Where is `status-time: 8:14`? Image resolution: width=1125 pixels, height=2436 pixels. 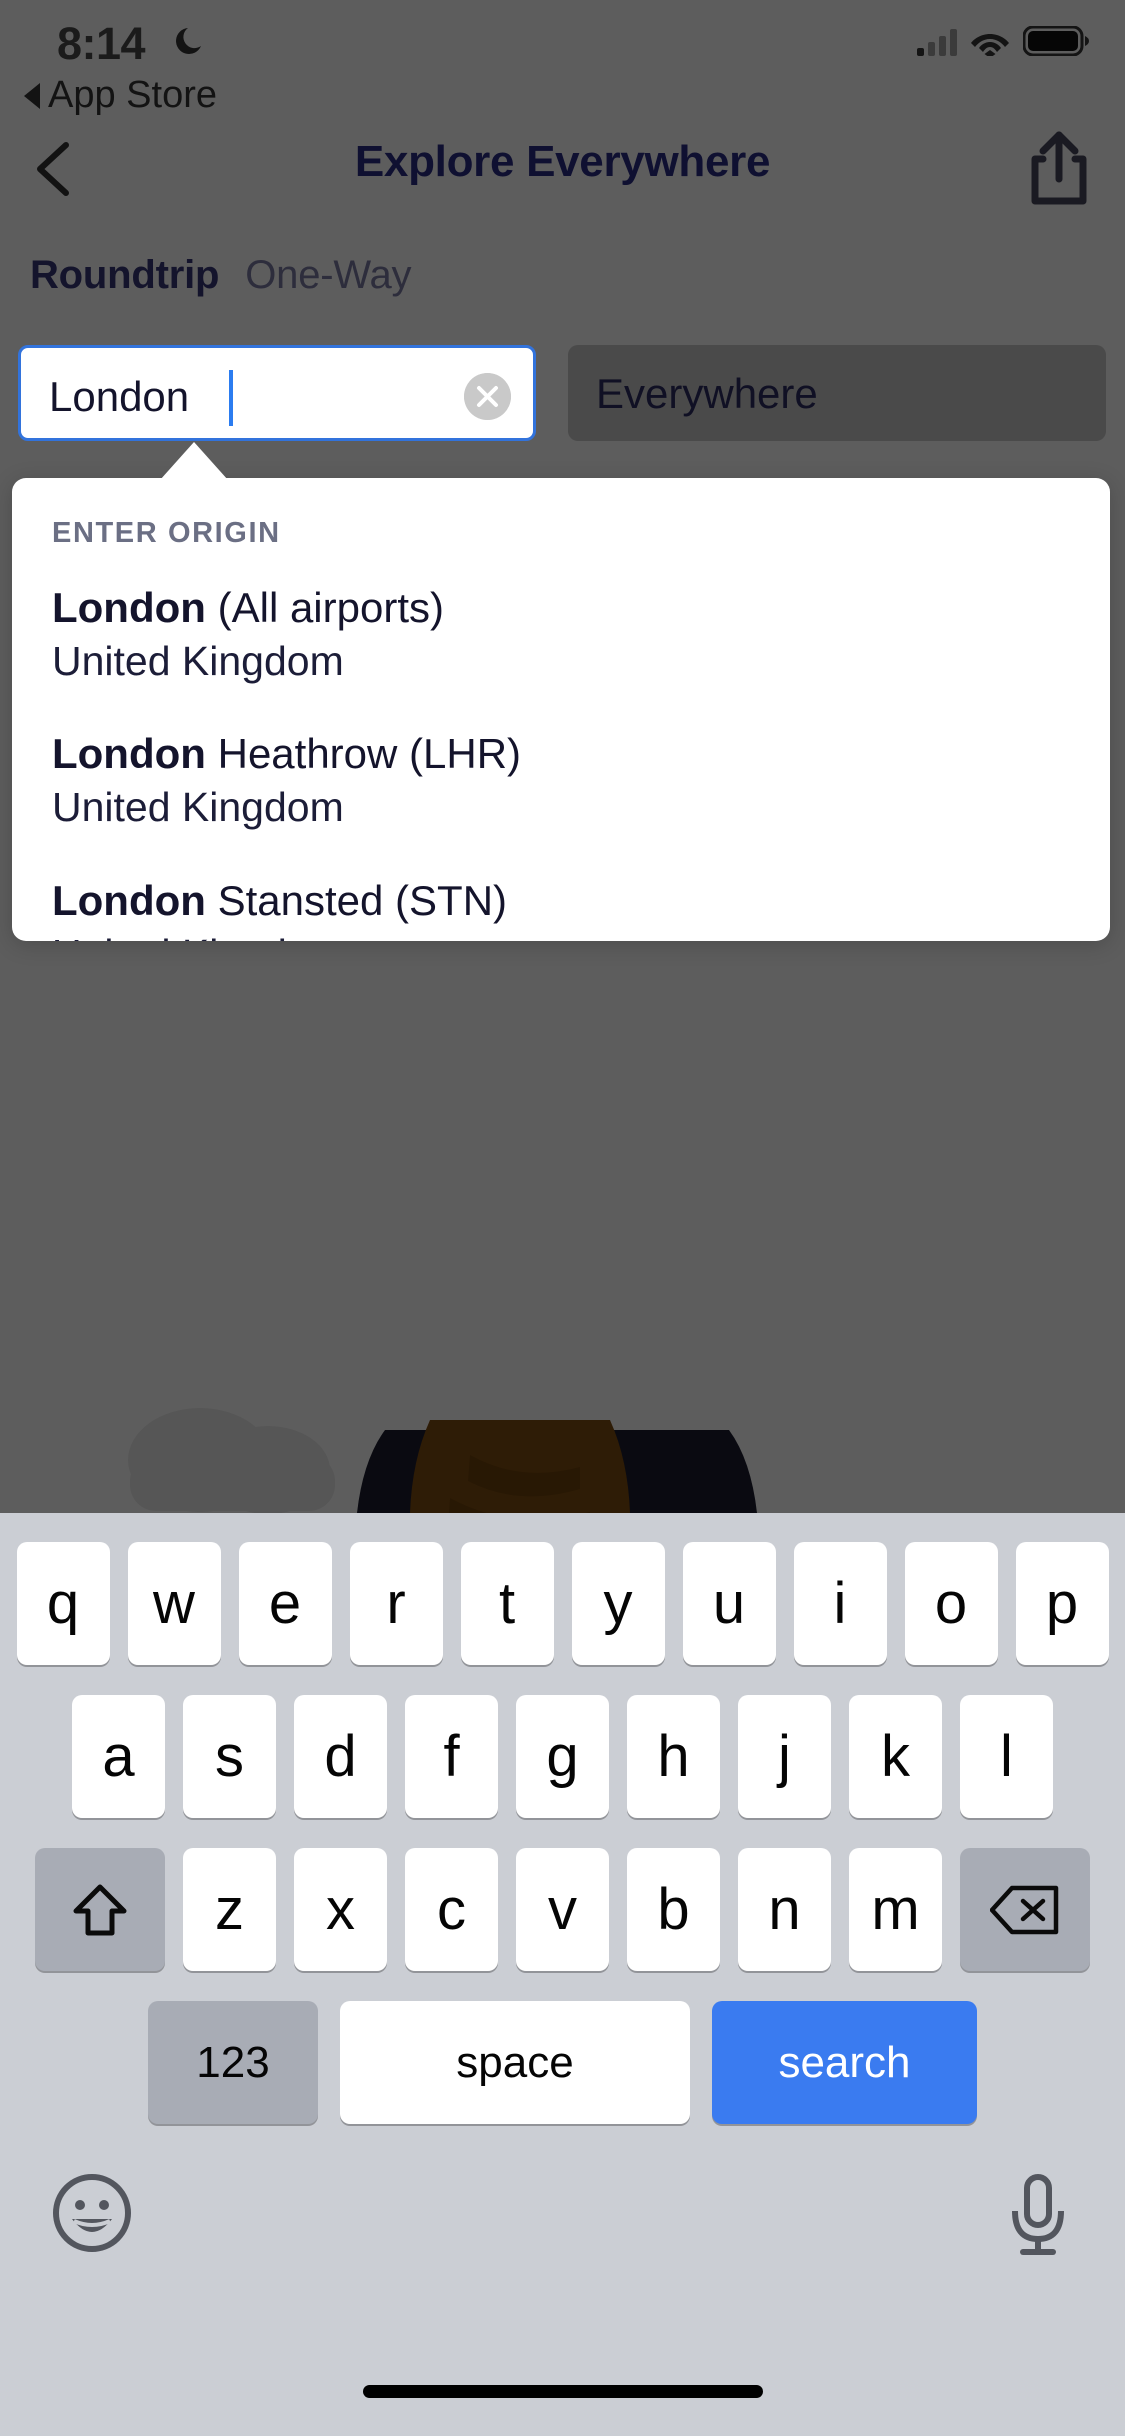 status-time: 8:14 is located at coordinates (101, 43).